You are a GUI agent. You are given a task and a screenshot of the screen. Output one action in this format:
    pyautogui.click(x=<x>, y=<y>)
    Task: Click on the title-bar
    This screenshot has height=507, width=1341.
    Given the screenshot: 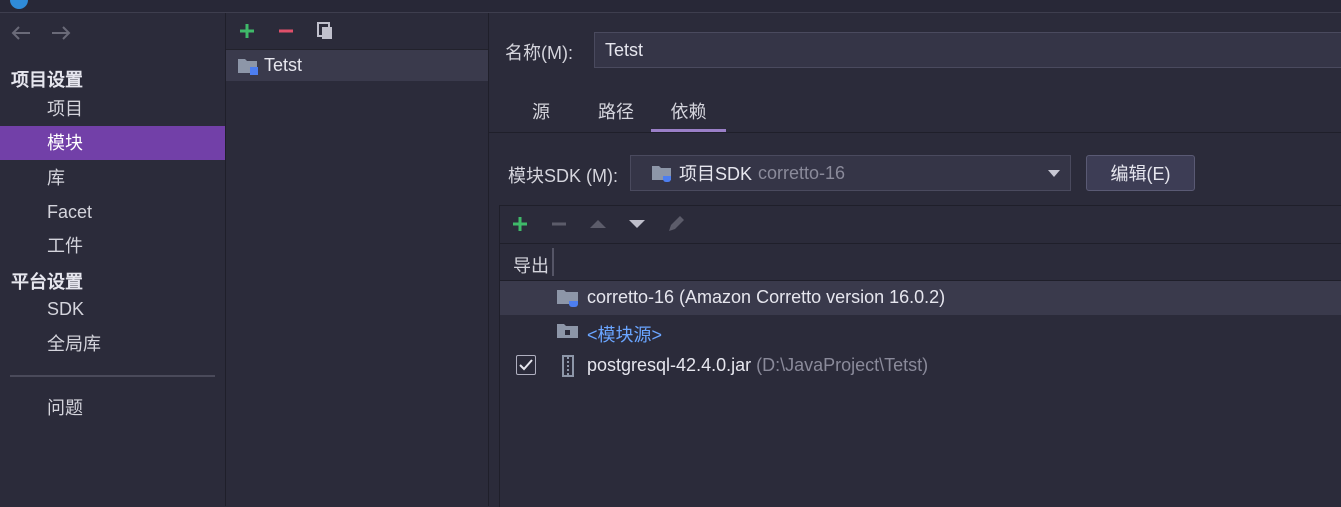 What is the action you would take?
    pyautogui.click(x=670, y=6)
    